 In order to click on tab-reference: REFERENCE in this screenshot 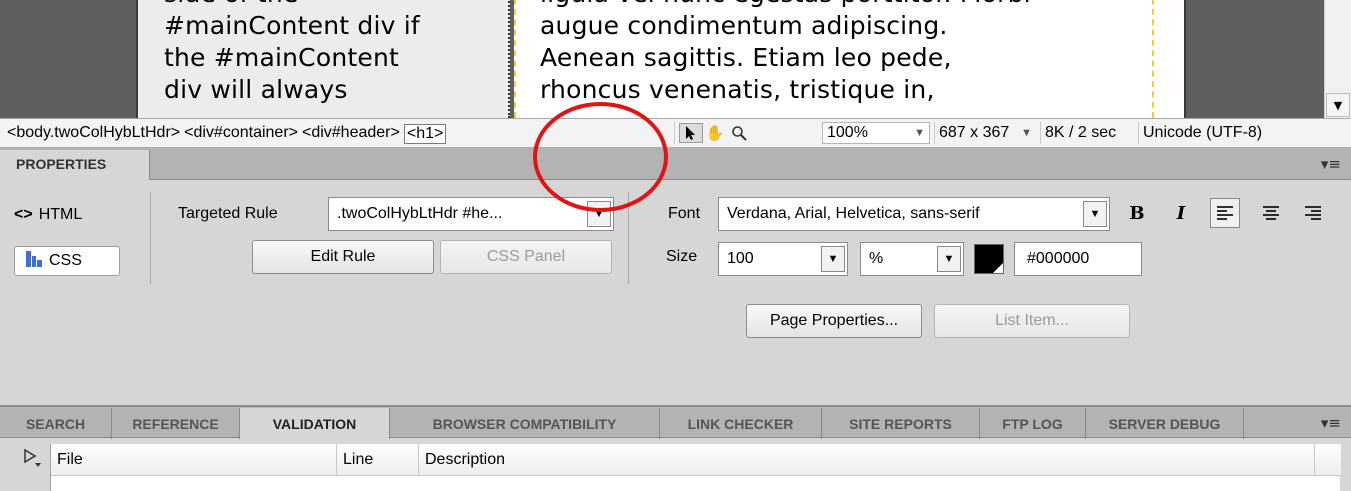, I will do `click(176, 423)`.